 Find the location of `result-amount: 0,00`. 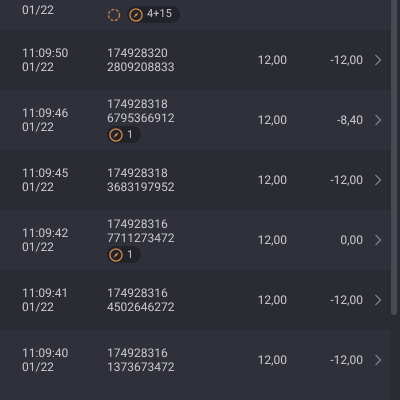

result-amount: 0,00 is located at coordinates (351, 240).